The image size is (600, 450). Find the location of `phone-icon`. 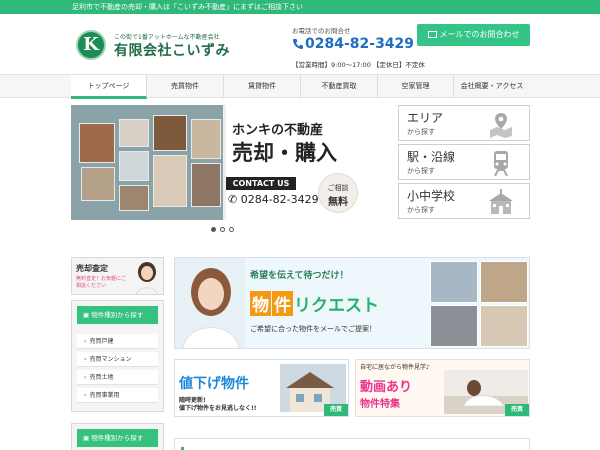

phone-icon is located at coordinates (298, 44).